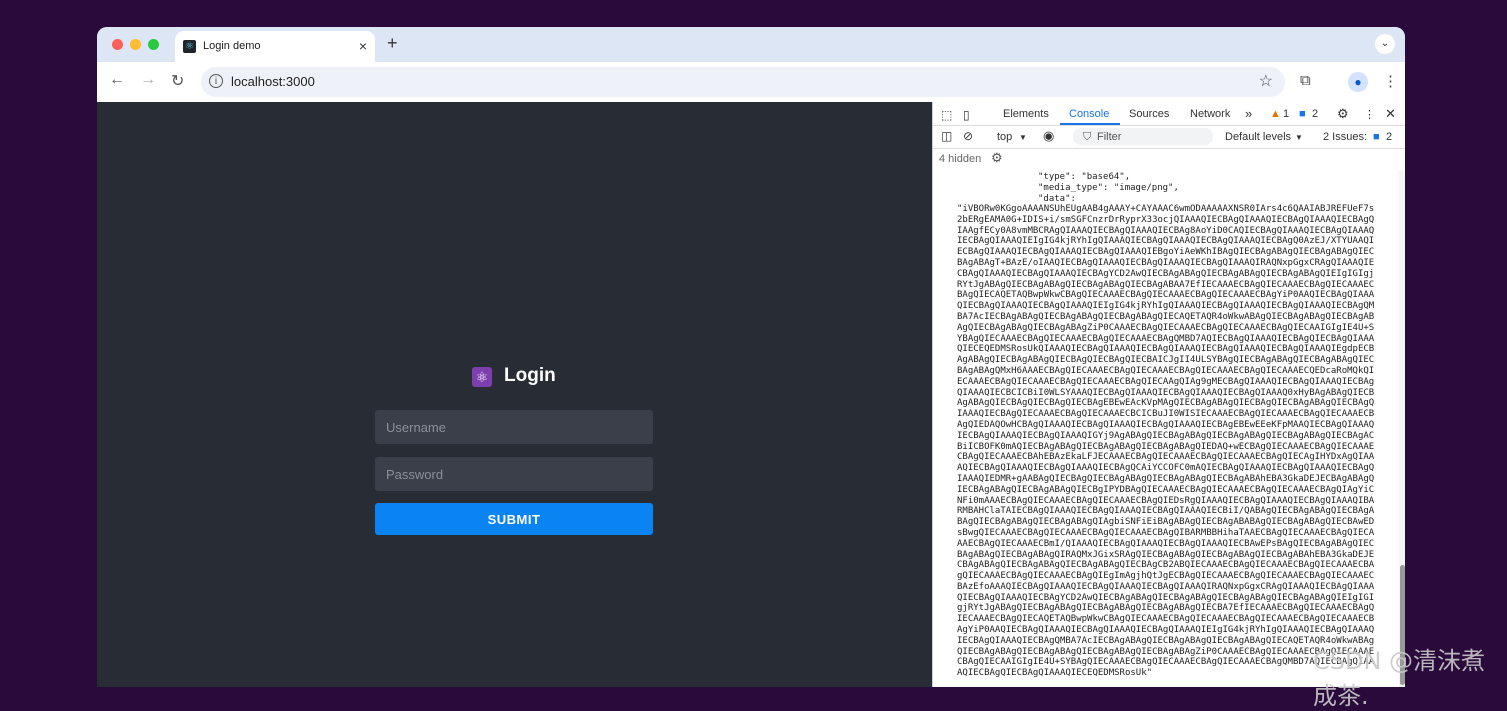 The width and height of the screenshot is (1507, 711). Describe the element at coordinates (363, 46) in the screenshot. I see `close-tab-icon: ×` at that location.